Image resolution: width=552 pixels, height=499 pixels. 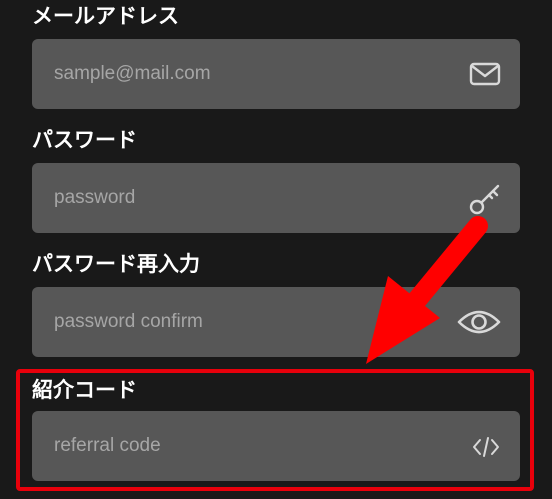 What do you see at coordinates (84, 140) in the screenshot?
I see `password-label: パスワード` at bounding box center [84, 140].